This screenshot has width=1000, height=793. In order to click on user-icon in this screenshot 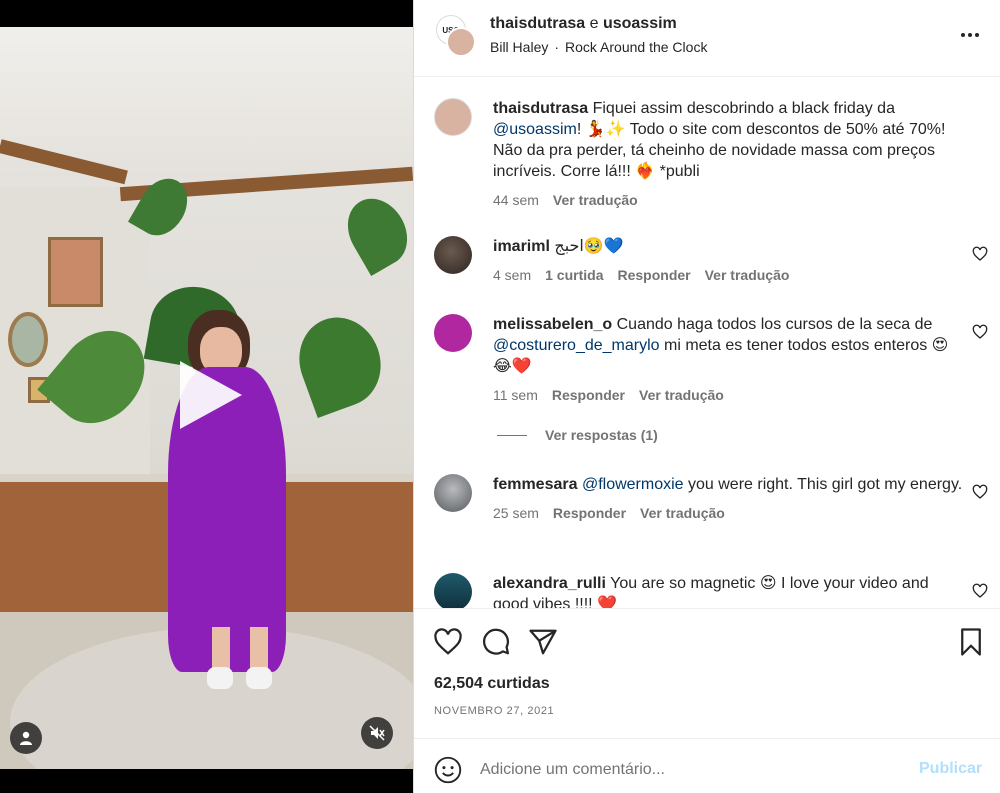, I will do `click(26, 738)`.